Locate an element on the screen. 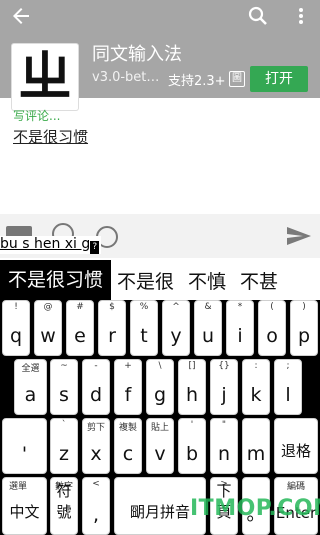 The image size is (320, 535). key-symbol: : is located at coordinates (256, 366).